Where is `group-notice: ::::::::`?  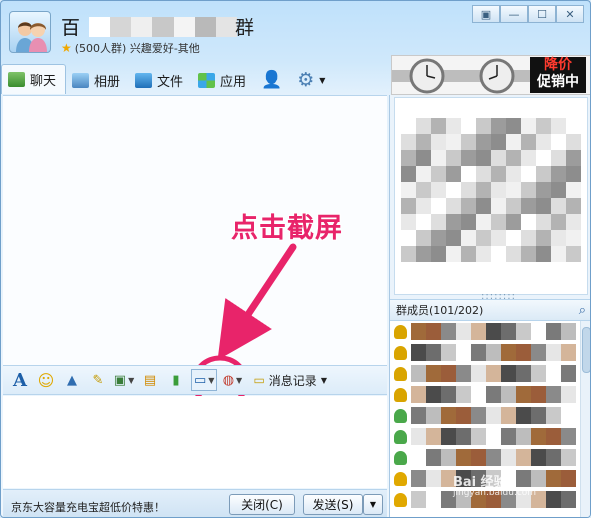 group-notice: :::::::: is located at coordinates (491, 199).